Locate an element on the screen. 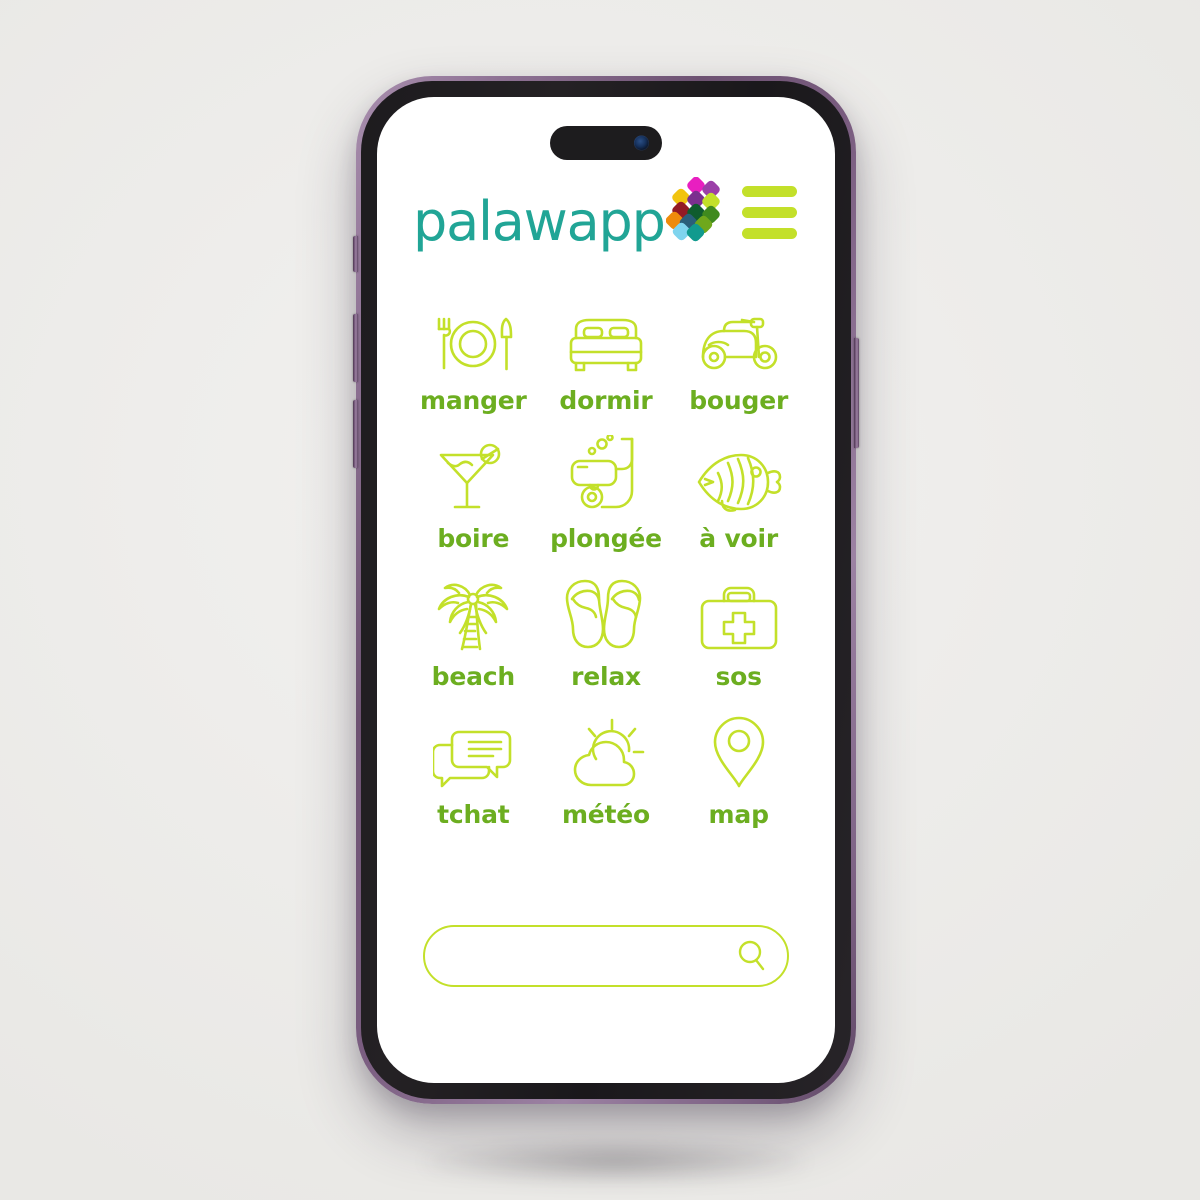  search-input is located at coordinates (594, 956).